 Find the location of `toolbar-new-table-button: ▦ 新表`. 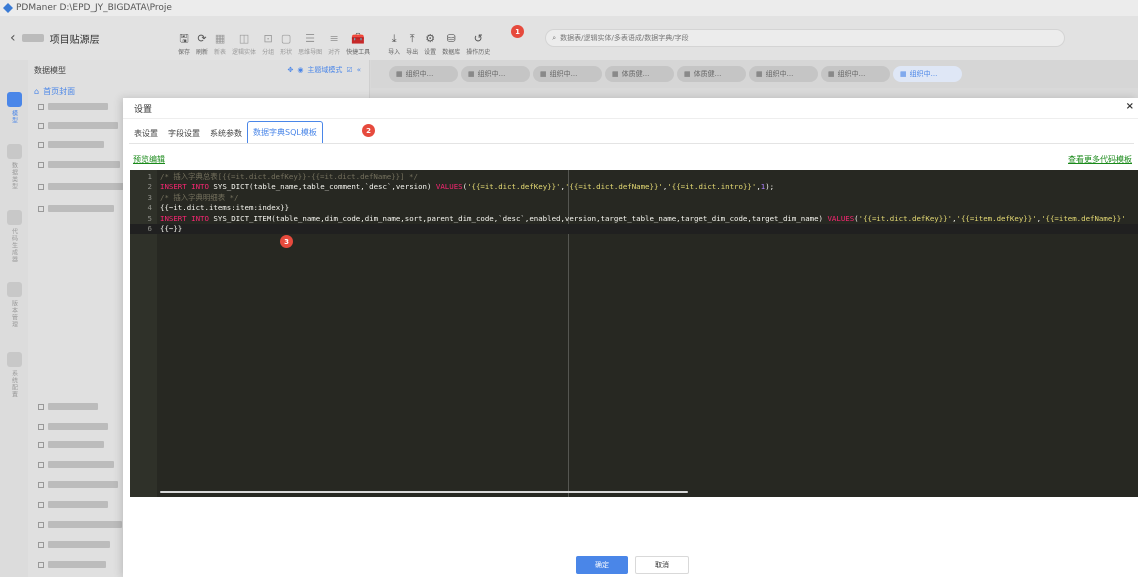

toolbar-new-table-button: ▦ 新表 is located at coordinates (220, 40).